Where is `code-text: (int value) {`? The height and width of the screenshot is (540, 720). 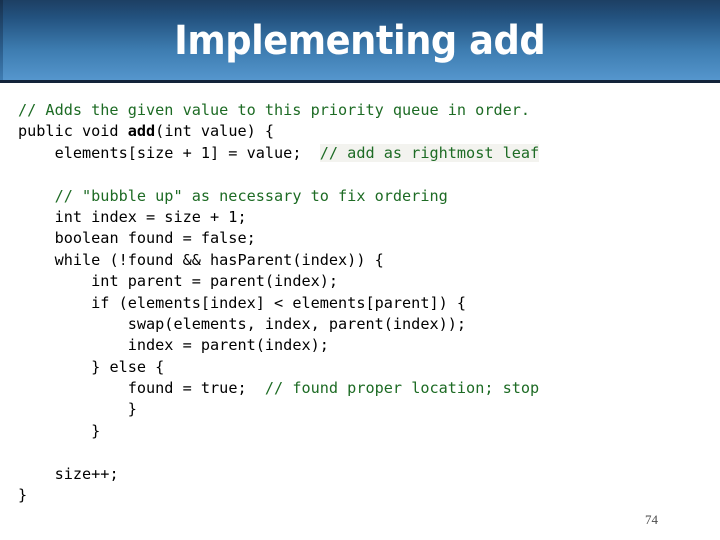 code-text: (int value) { is located at coordinates (215, 131).